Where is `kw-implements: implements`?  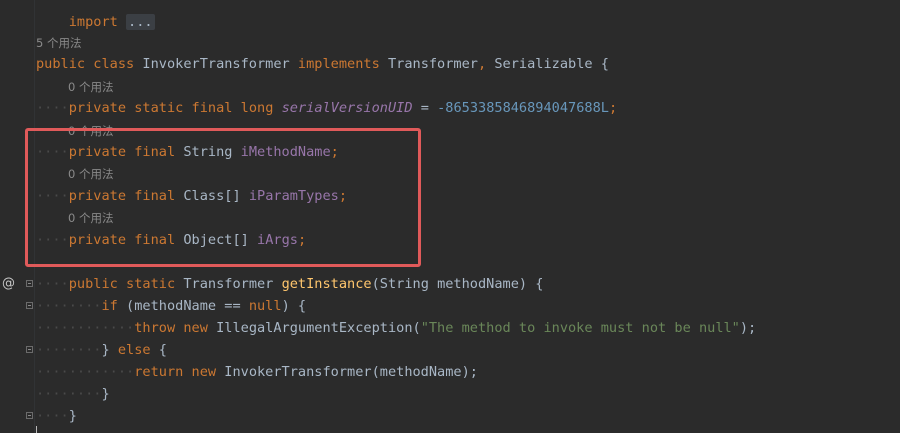
kw-implements: implements is located at coordinates (338, 64).